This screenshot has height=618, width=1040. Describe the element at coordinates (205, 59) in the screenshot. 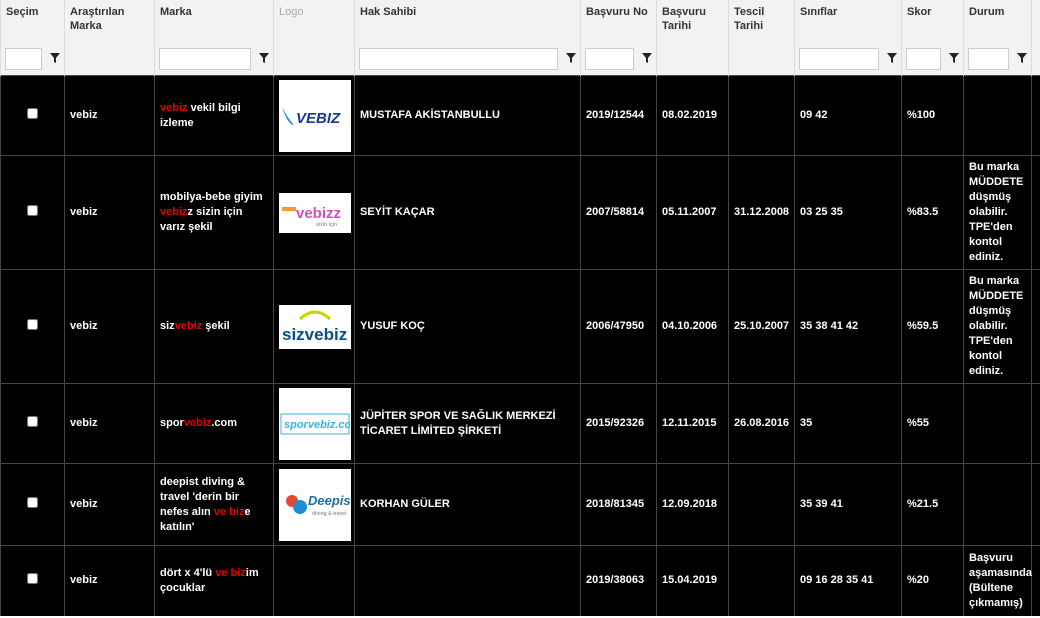

I see `filter-input-marka` at that location.